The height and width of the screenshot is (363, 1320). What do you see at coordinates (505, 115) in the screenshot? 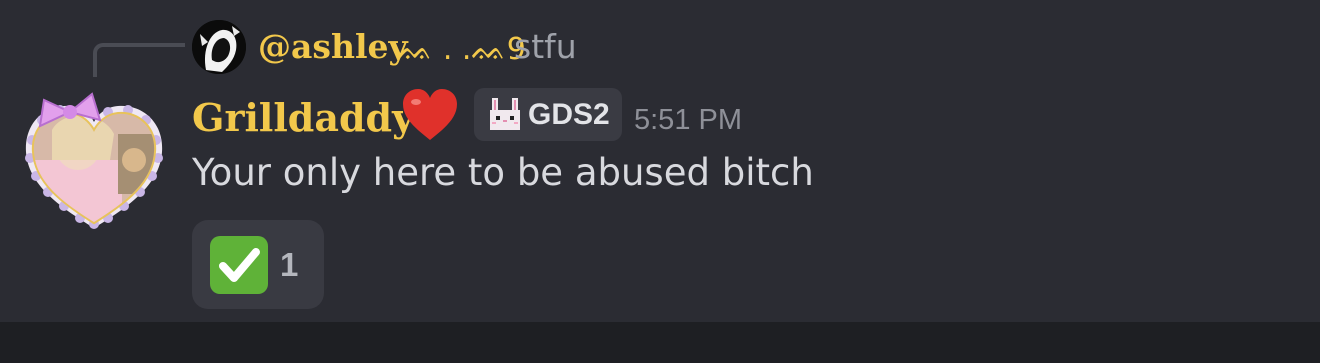
I see `bunny-icon` at bounding box center [505, 115].